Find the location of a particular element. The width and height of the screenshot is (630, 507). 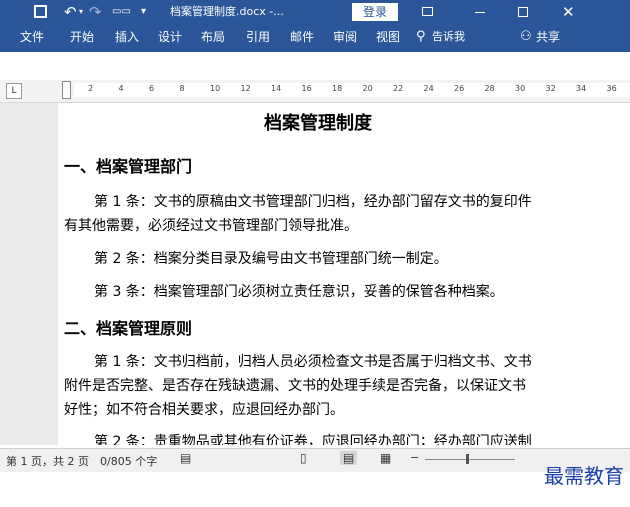

web-layout-icon: ▦ is located at coordinates (385, 458).